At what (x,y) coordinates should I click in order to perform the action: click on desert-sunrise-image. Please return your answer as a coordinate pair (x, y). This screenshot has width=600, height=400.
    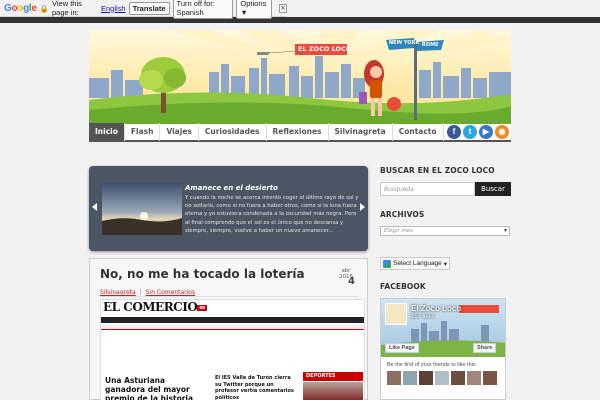
    Looking at the image, I should click on (142, 209).